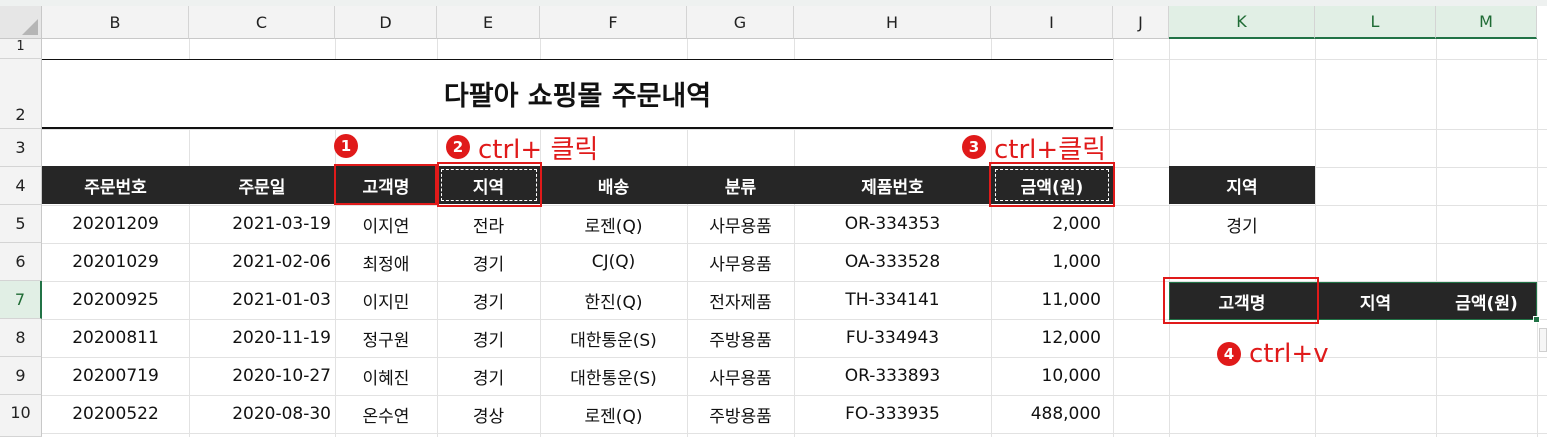 This screenshot has height=437, width=1547. Describe the element at coordinates (30, 27) in the screenshot. I see `select-all-triangle-icon` at that location.